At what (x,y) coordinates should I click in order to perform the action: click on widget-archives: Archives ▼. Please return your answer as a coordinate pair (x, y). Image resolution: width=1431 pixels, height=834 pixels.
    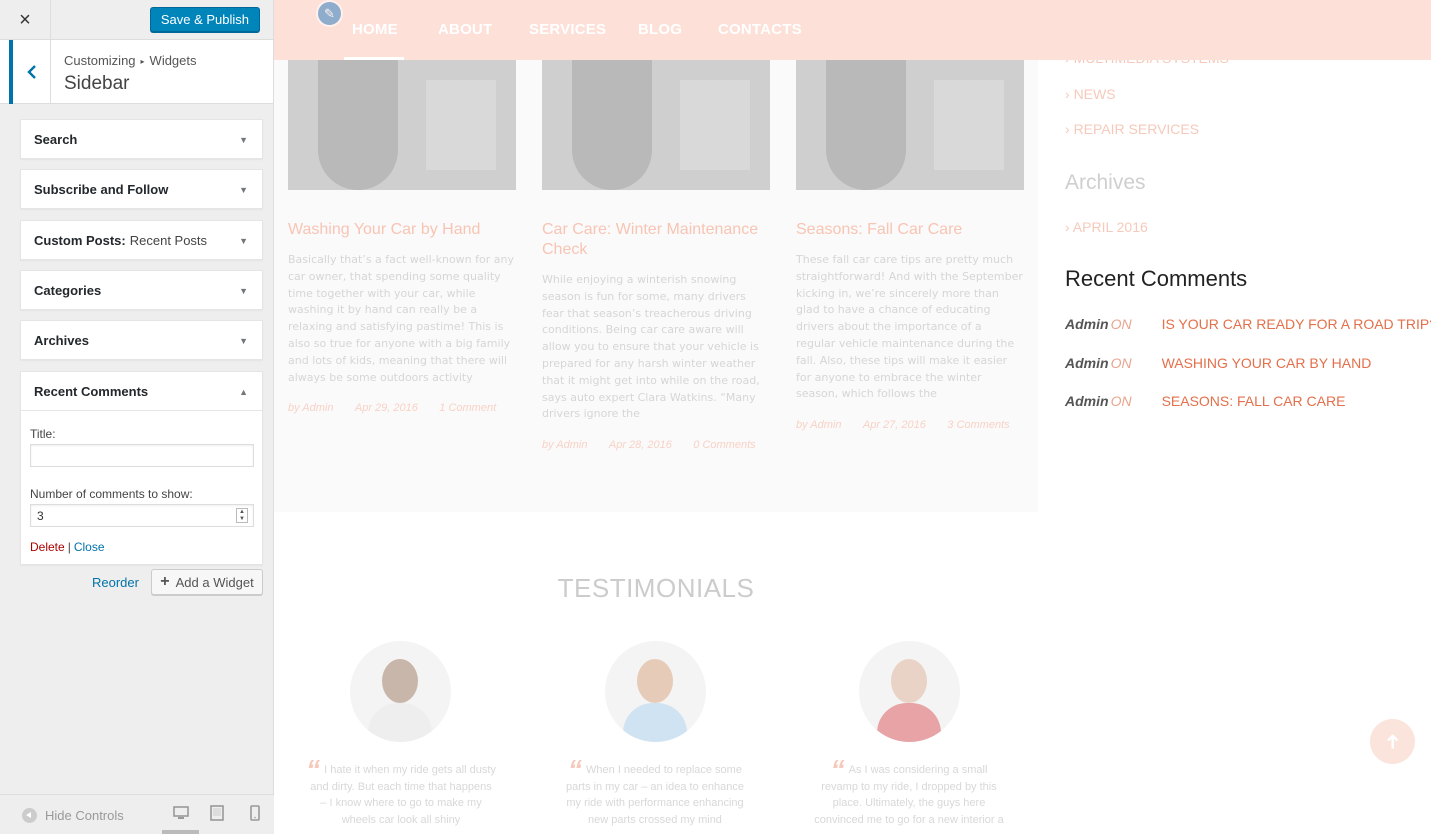
    Looking at the image, I should click on (141, 340).